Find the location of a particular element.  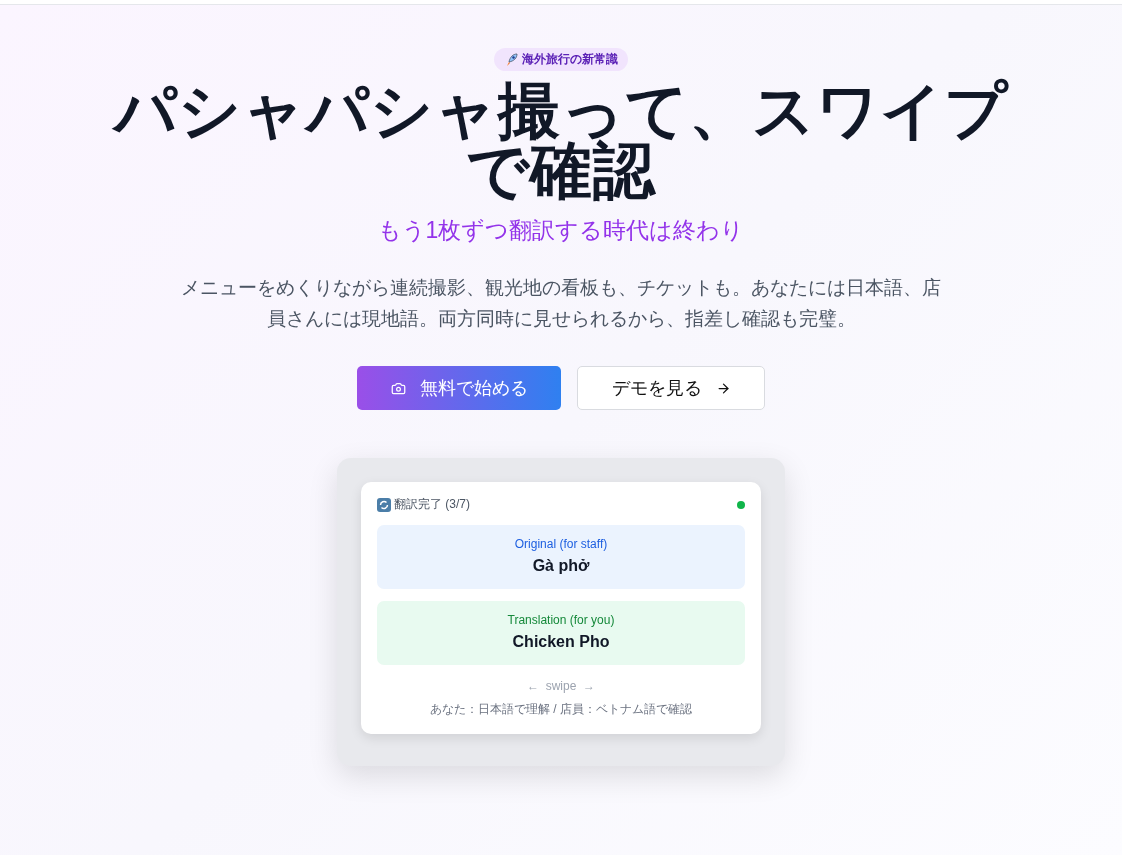

refresh-icon is located at coordinates (384, 504).